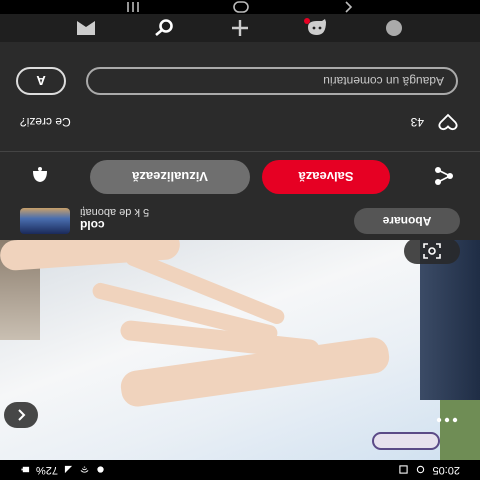  Describe the element at coordinates (170, 177) in the screenshot. I see `view-button: Vizualizează` at that location.